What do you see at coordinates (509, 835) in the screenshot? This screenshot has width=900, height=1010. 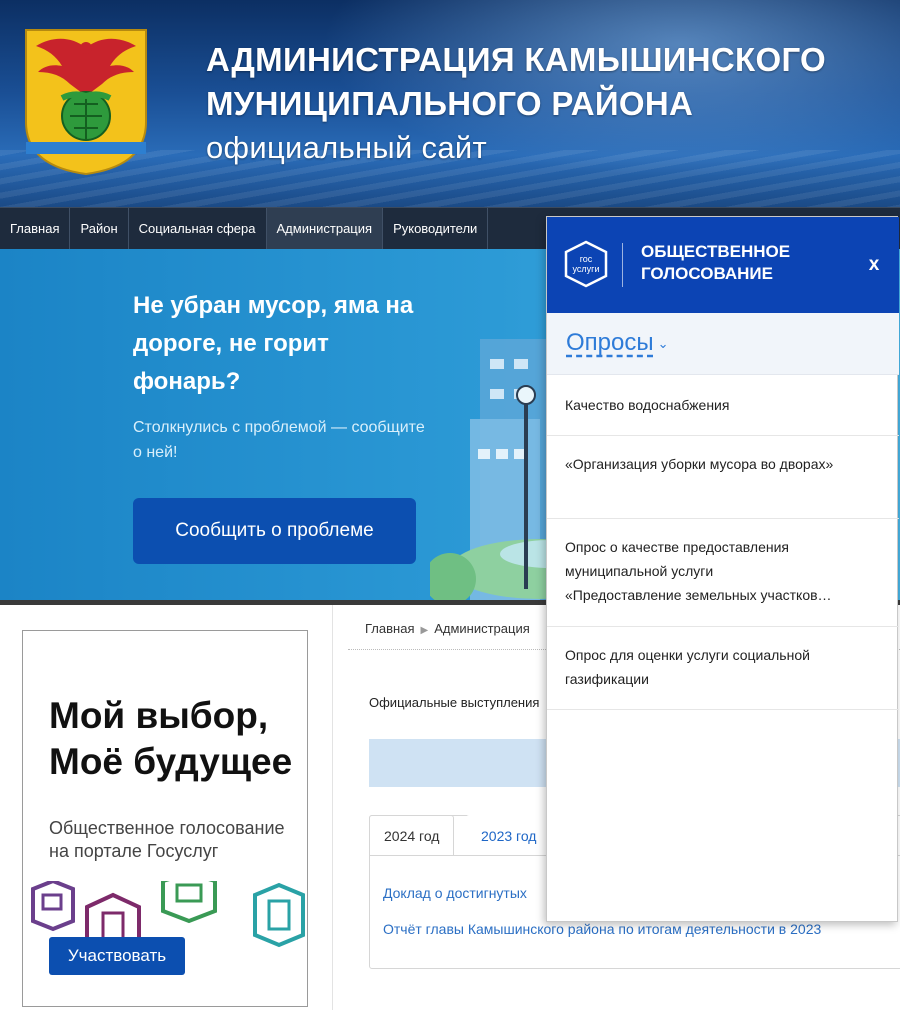 I see `tab-2023: 2023 год` at bounding box center [509, 835].